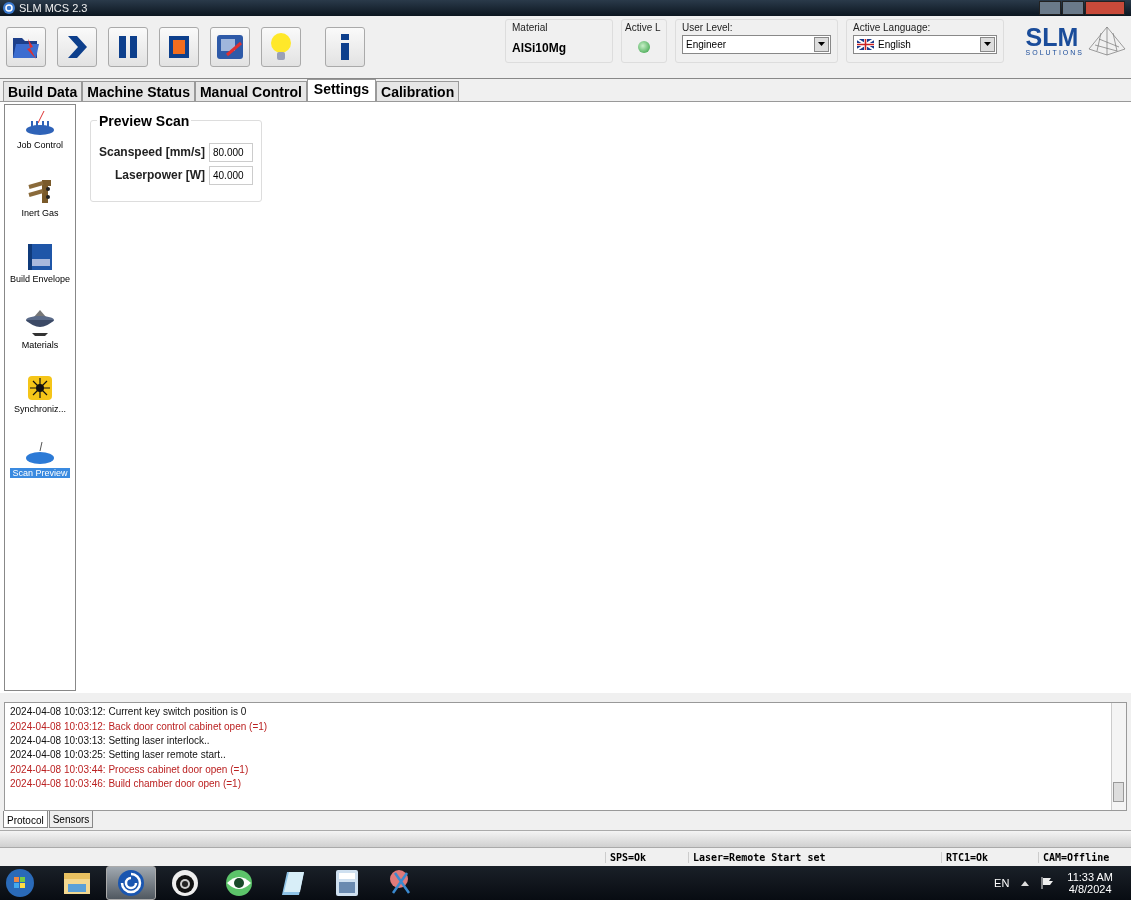  Describe the element at coordinates (40, 472) in the screenshot. I see `sidebar-item: Scan Preview` at that location.